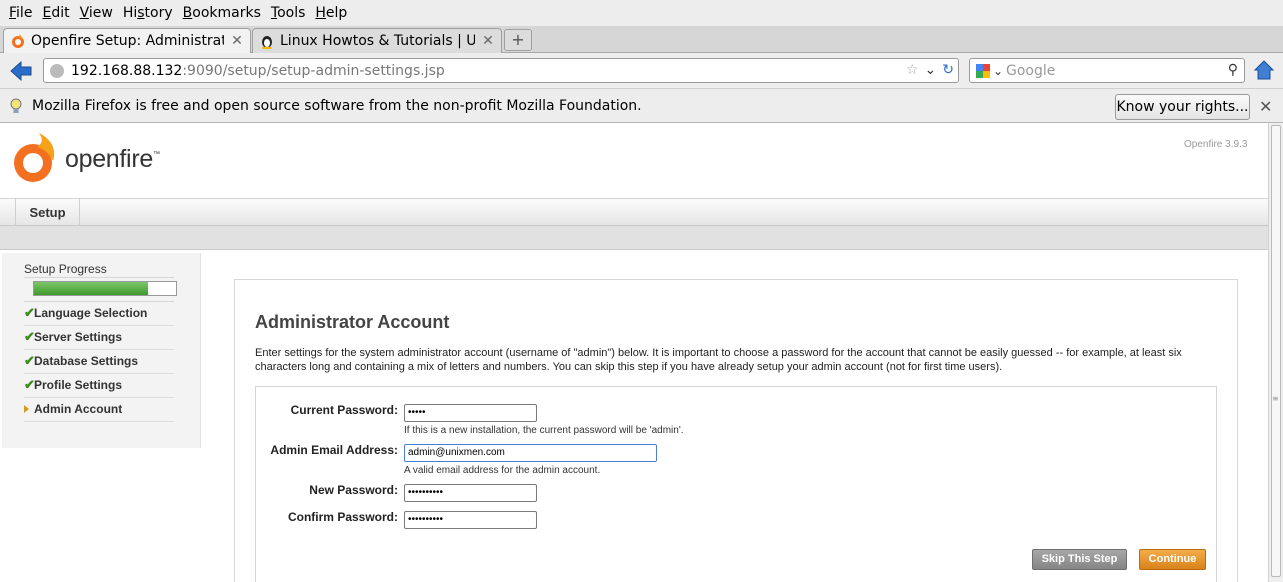 The height and width of the screenshot is (582, 1283). What do you see at coordinates (470, 493) in the screenshot?
I see `new-password-field: ••••••••••` at bounding box center [470, 493].